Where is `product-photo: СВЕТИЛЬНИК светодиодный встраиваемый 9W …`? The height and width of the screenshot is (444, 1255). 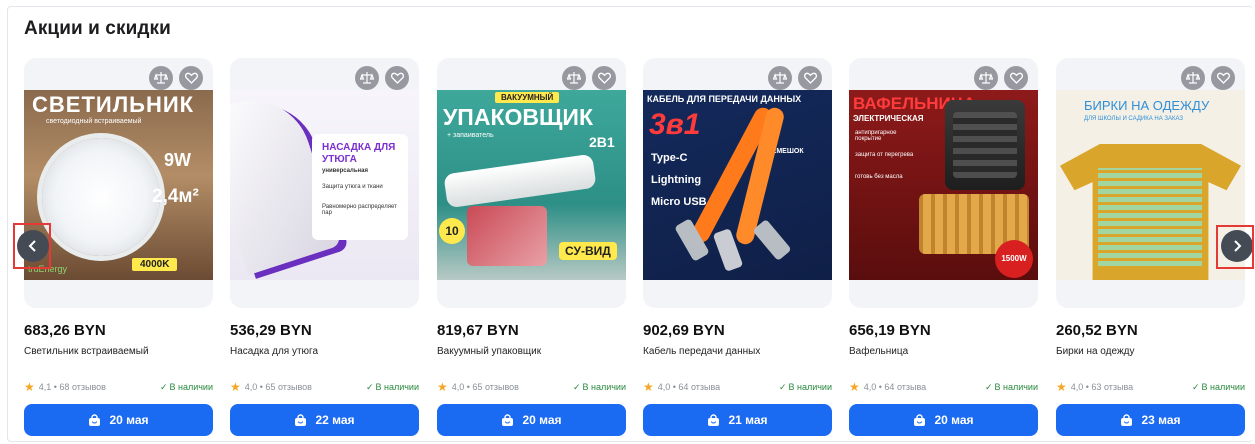 product-photo: СВЕТИЛЬНИК светодиодный встраиваемый 9W … is located at coordinates (118, 185).